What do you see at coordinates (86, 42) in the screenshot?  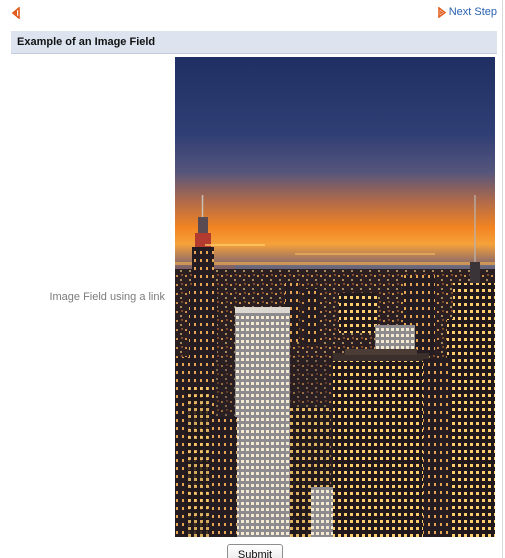 I see `section-title: Example of an Image Field` at bounding box center [86, 42].